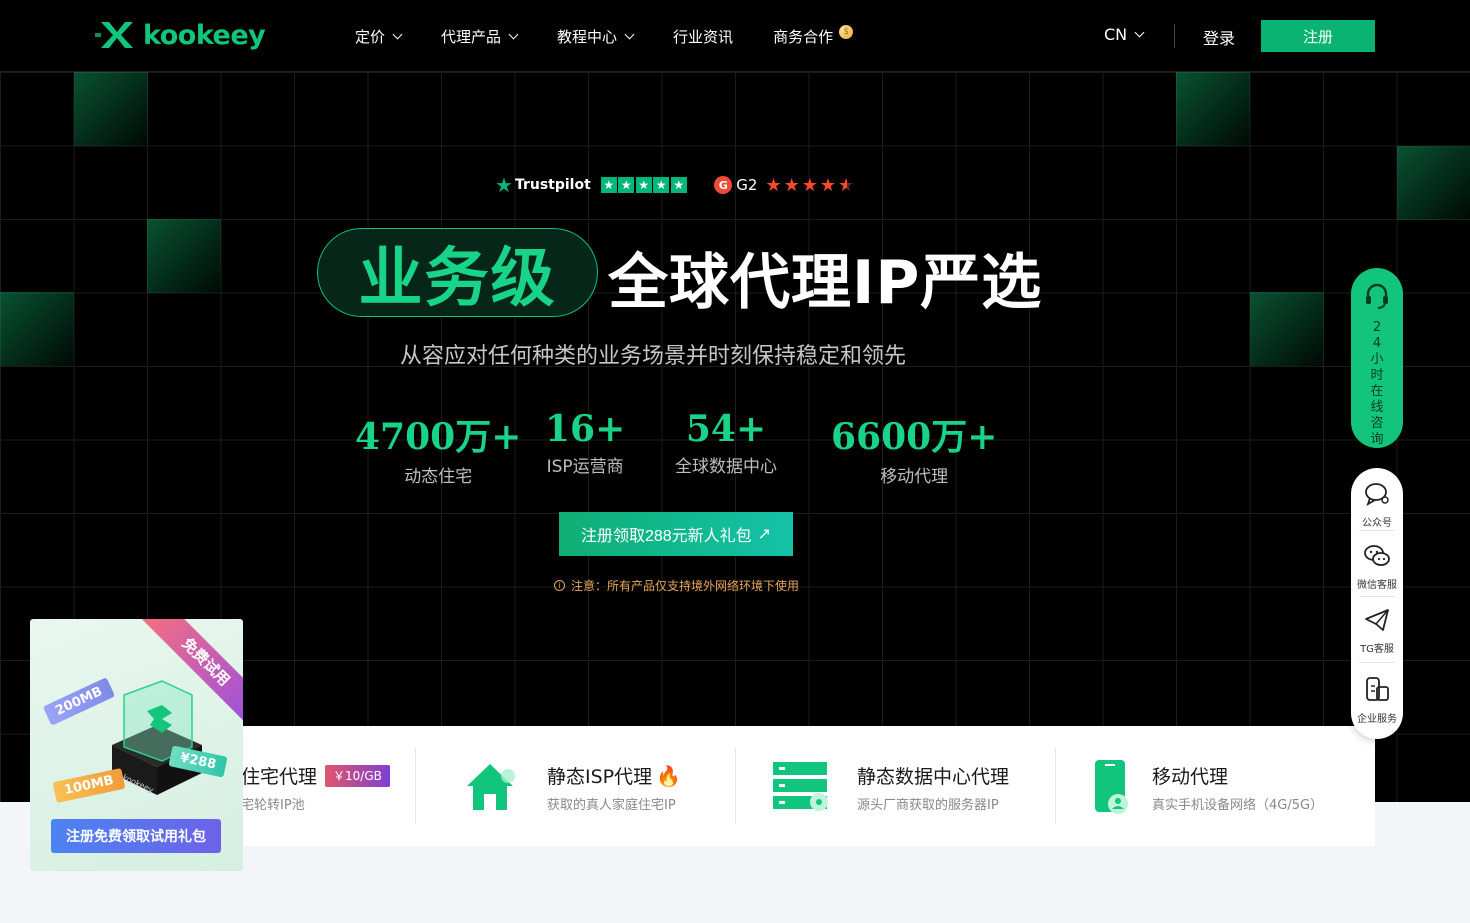 This screenshot has height=923, width=1470. I want to click on enterprise-service-button: 企业服务, so click(1377, 699).